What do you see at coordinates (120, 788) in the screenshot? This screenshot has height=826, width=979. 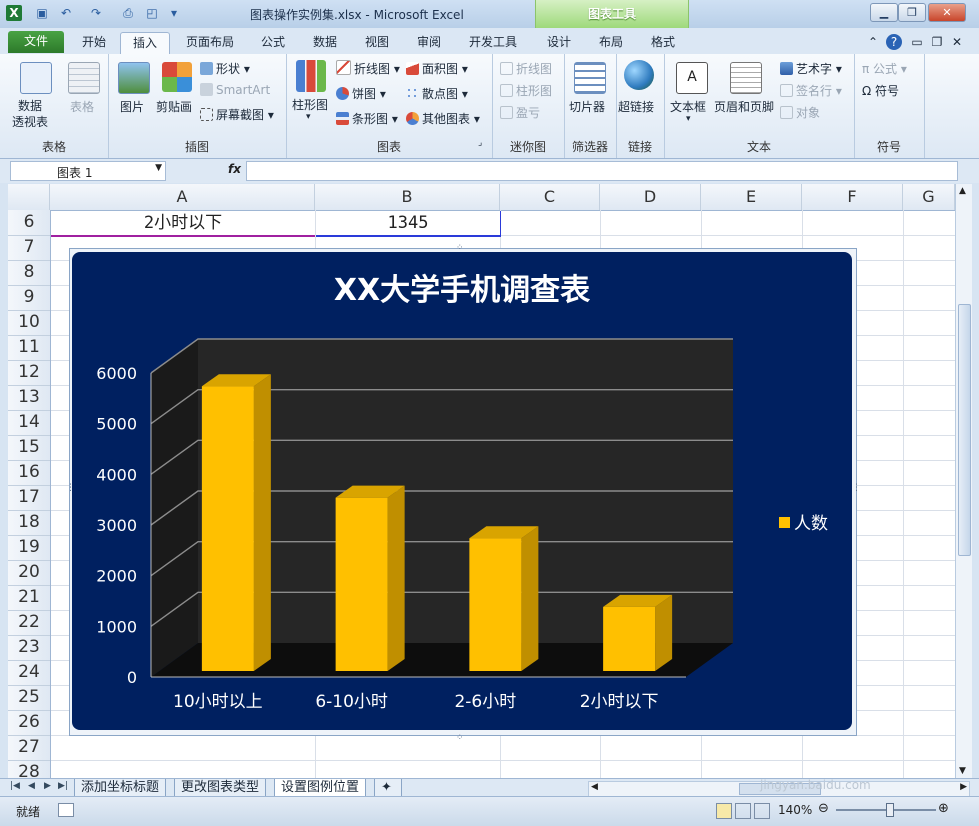 I see `sheet-tab-1: 添加坐标标题` at bounding box center [120, 788].